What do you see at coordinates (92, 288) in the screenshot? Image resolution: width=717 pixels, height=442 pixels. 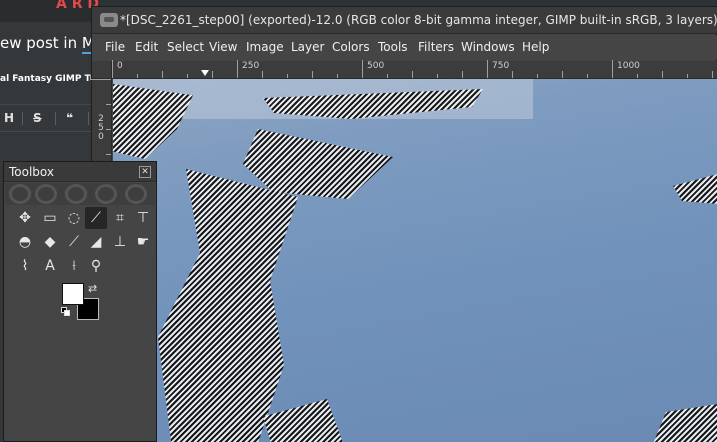 I see `swap-colors-icon: ⇄` at bounding box center [92, 288].